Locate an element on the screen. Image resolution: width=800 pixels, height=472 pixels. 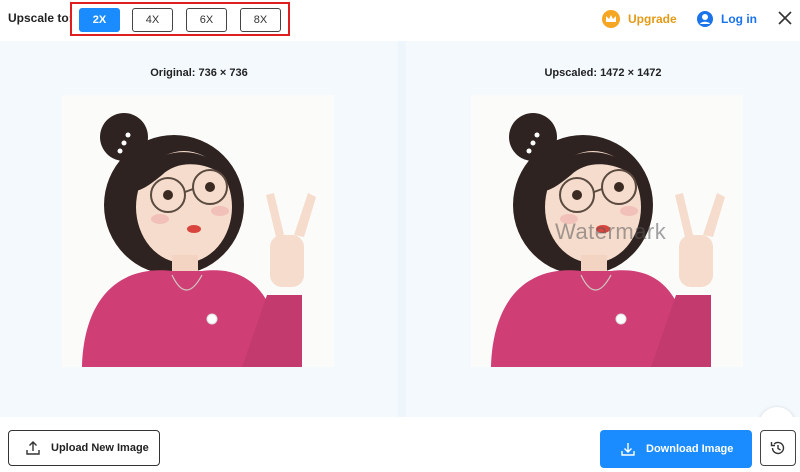
close-icon is located at coordinates (785, 18).